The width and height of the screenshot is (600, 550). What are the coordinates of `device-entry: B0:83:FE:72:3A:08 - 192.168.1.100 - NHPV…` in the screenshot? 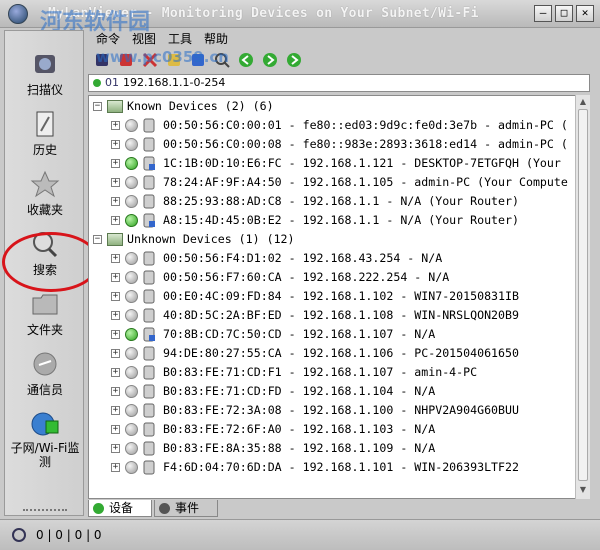 It's located at (341, 410).